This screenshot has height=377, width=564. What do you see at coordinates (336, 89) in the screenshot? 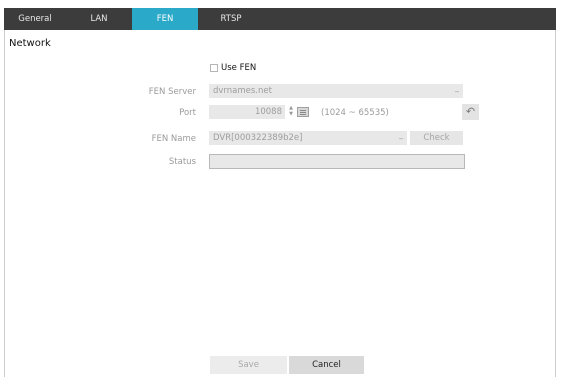
I see `fen-server-input: dvrnames.net` at bounding box center [336, 89].